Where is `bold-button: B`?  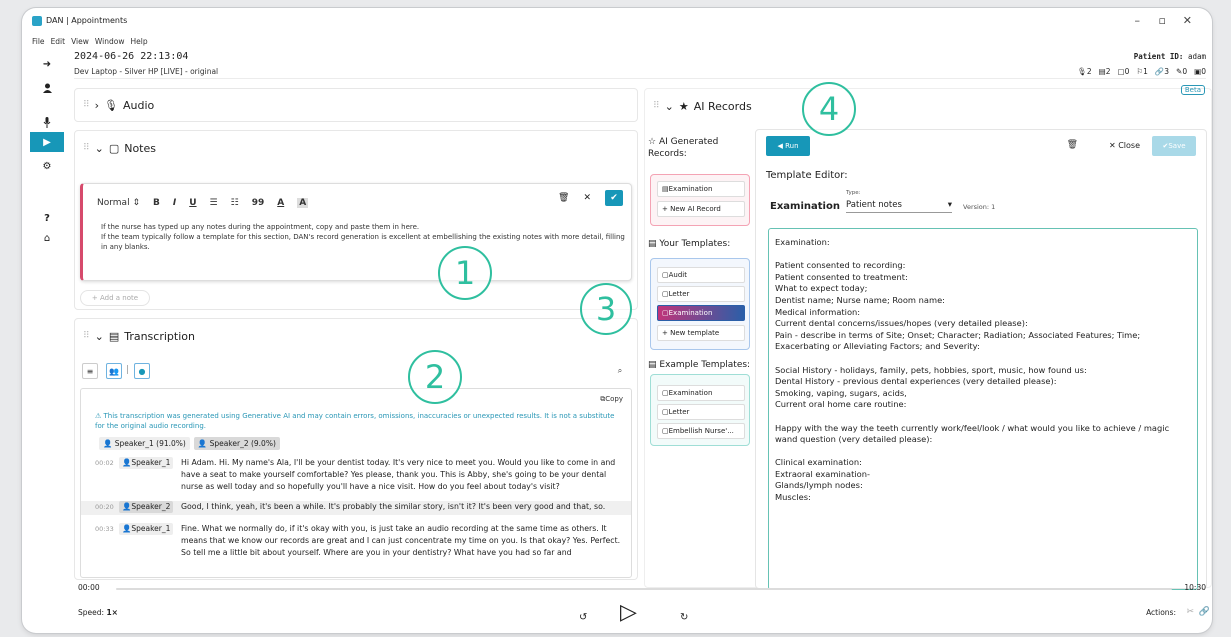 bold-button: B is located at coordinates (156, 203).